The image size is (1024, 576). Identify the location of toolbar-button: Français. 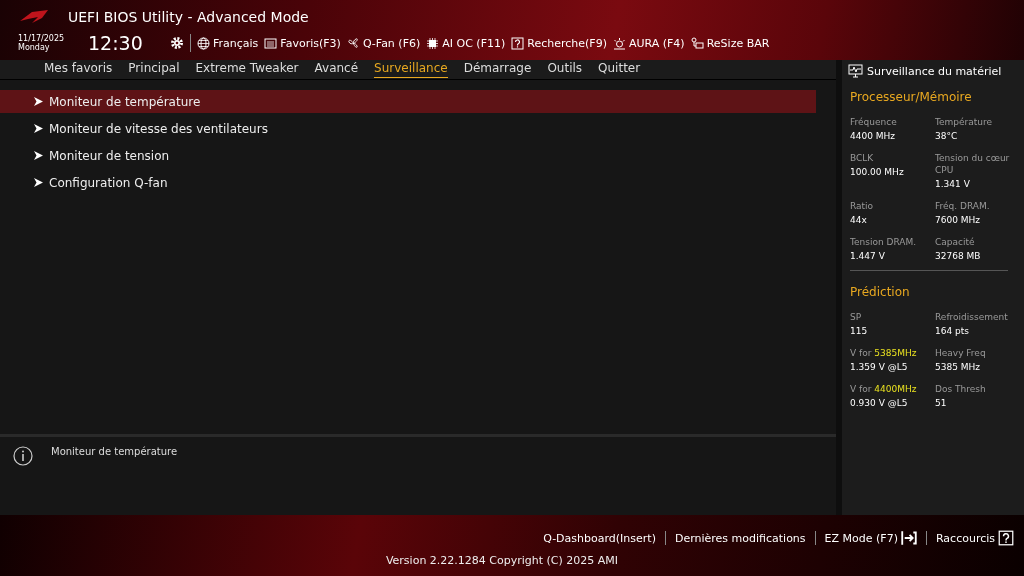
(228, 43).